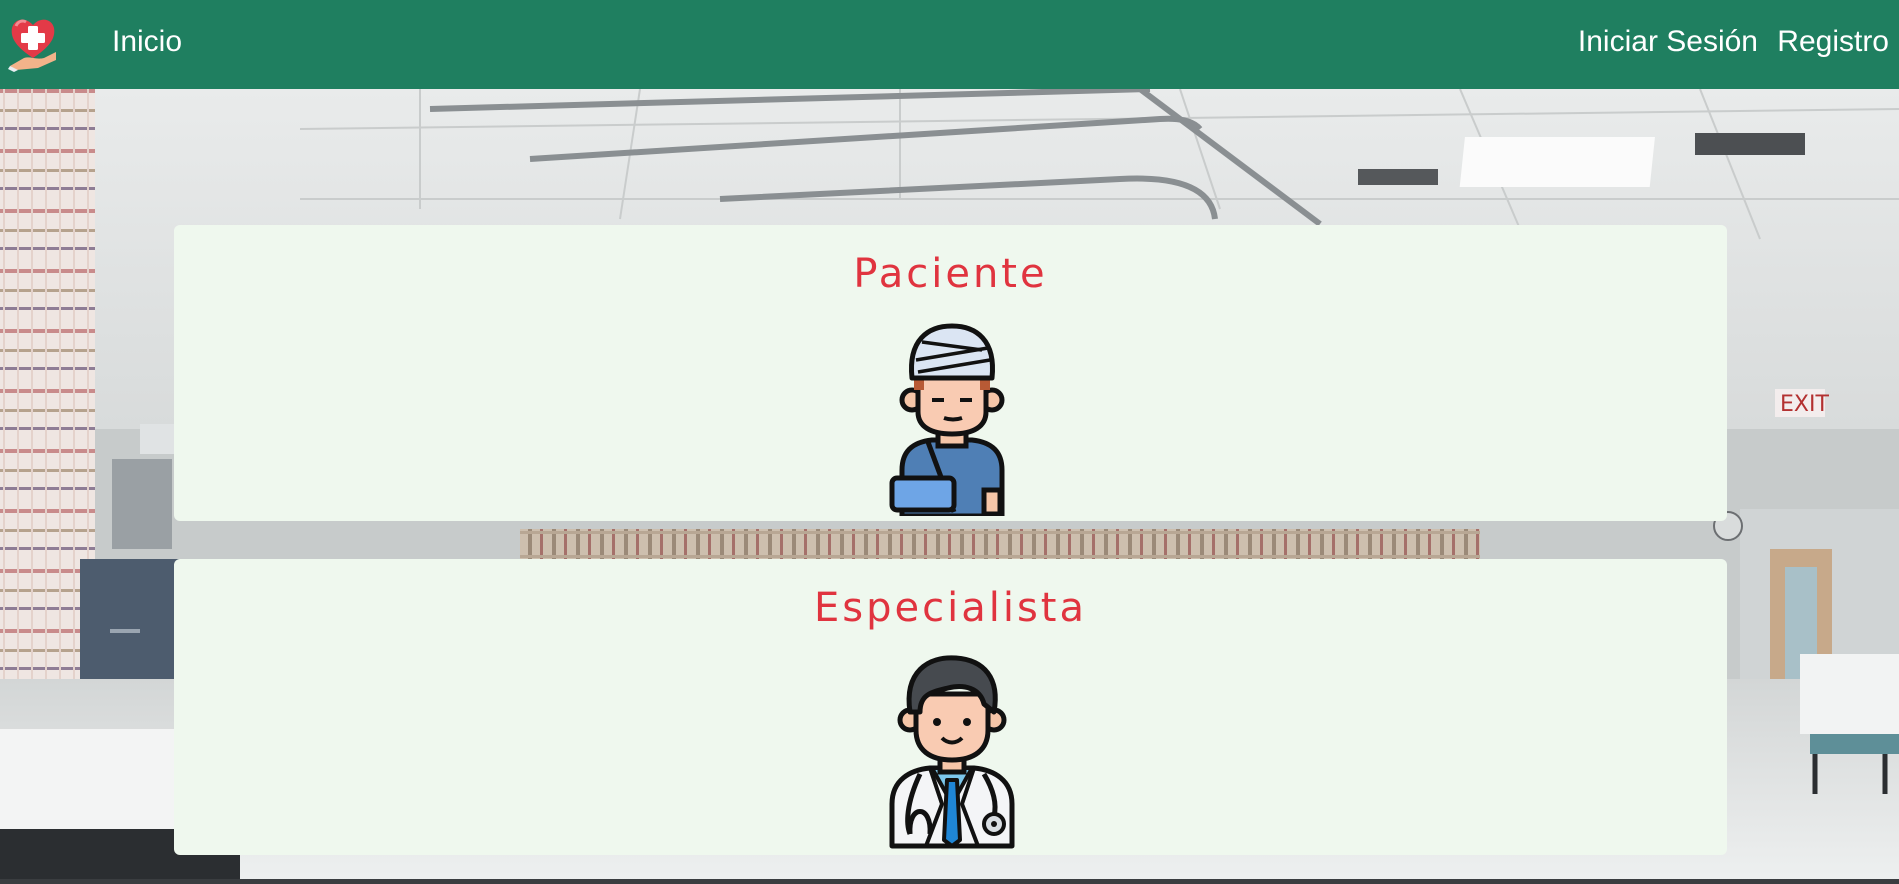  Describe the element at coordinates (950, 608) in the screenshot. I see `specialist-card-title: Especialista` at that location.